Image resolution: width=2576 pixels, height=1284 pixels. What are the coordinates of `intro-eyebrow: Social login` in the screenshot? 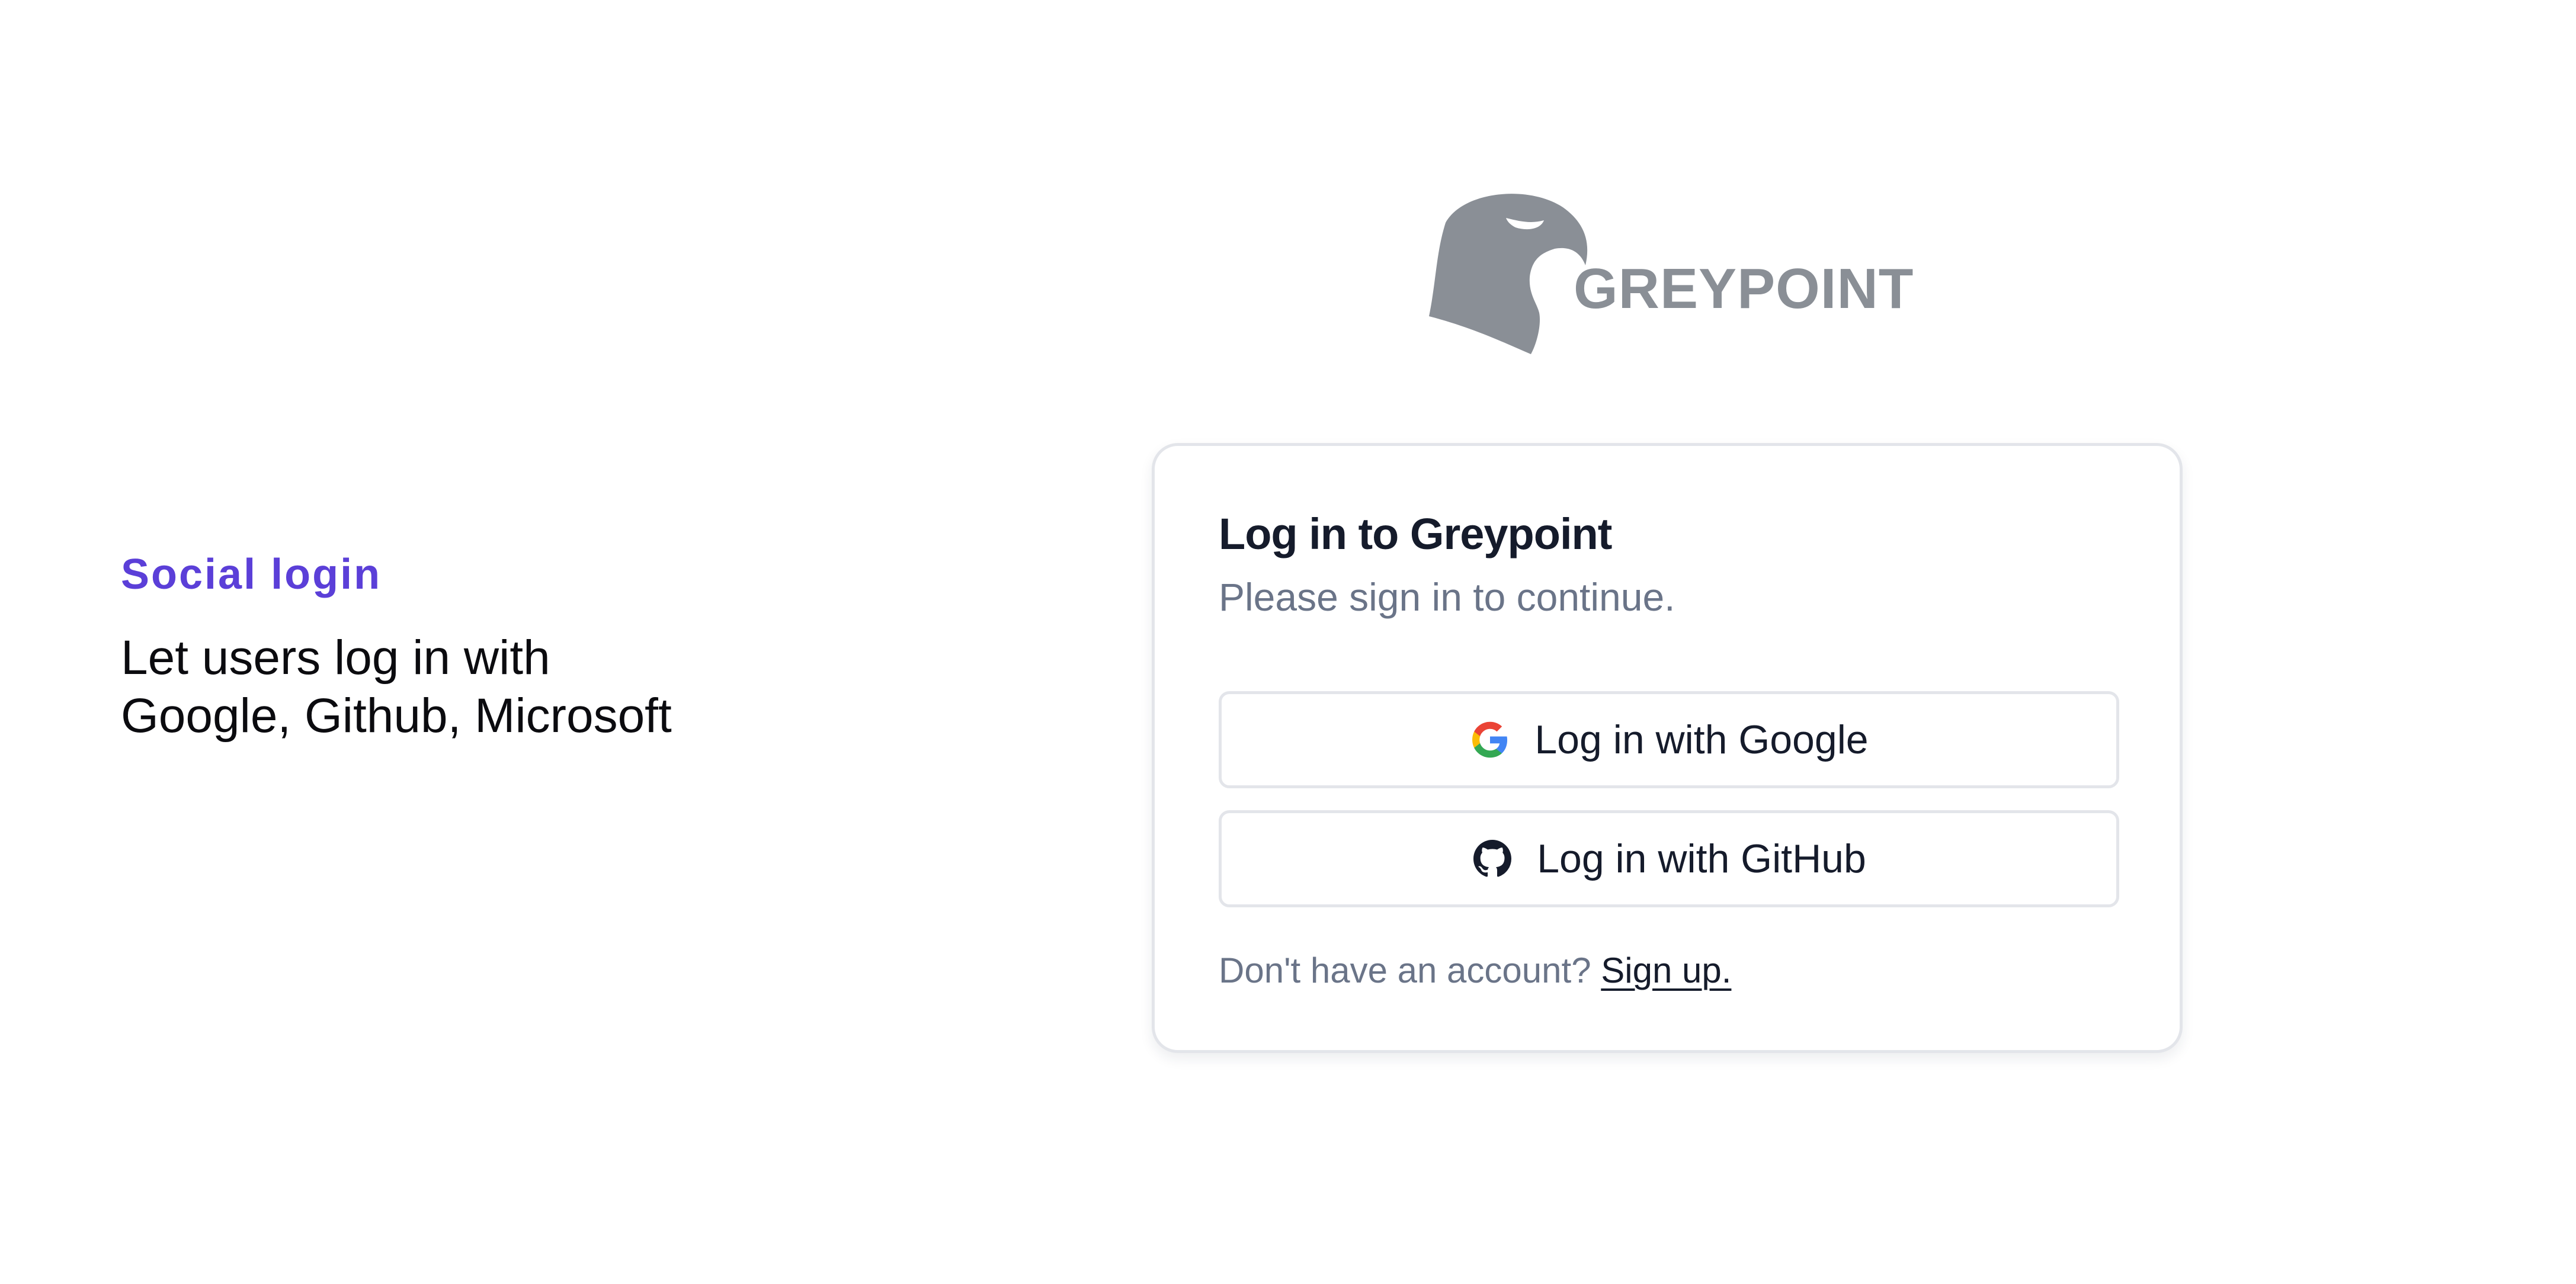 It's located at (251, 574).